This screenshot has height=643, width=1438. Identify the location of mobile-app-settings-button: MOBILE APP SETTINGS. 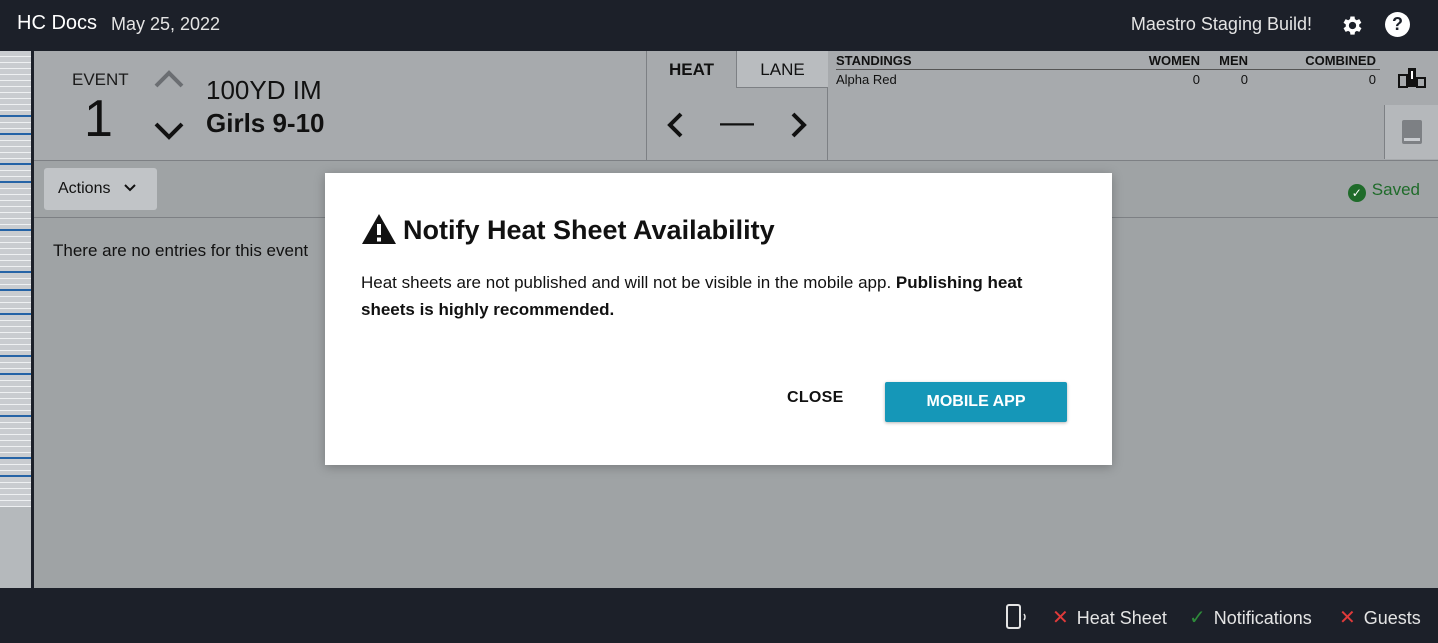
(976, 416).